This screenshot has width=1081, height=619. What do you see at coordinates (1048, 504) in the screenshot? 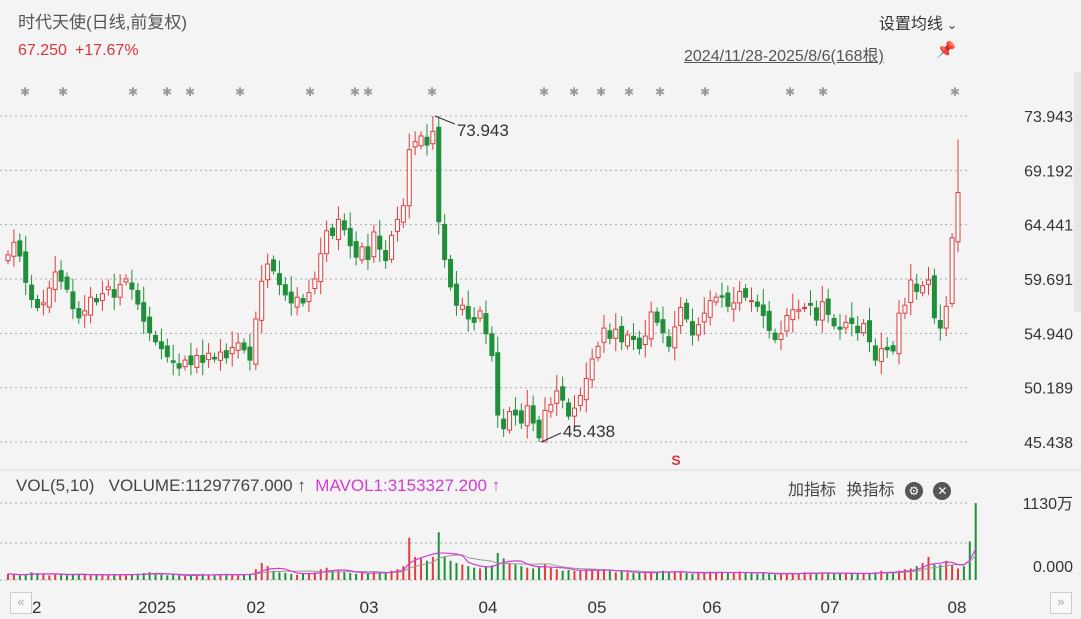
I see `volume-tick-label: 1130万` at bounding box center [1048, 504].